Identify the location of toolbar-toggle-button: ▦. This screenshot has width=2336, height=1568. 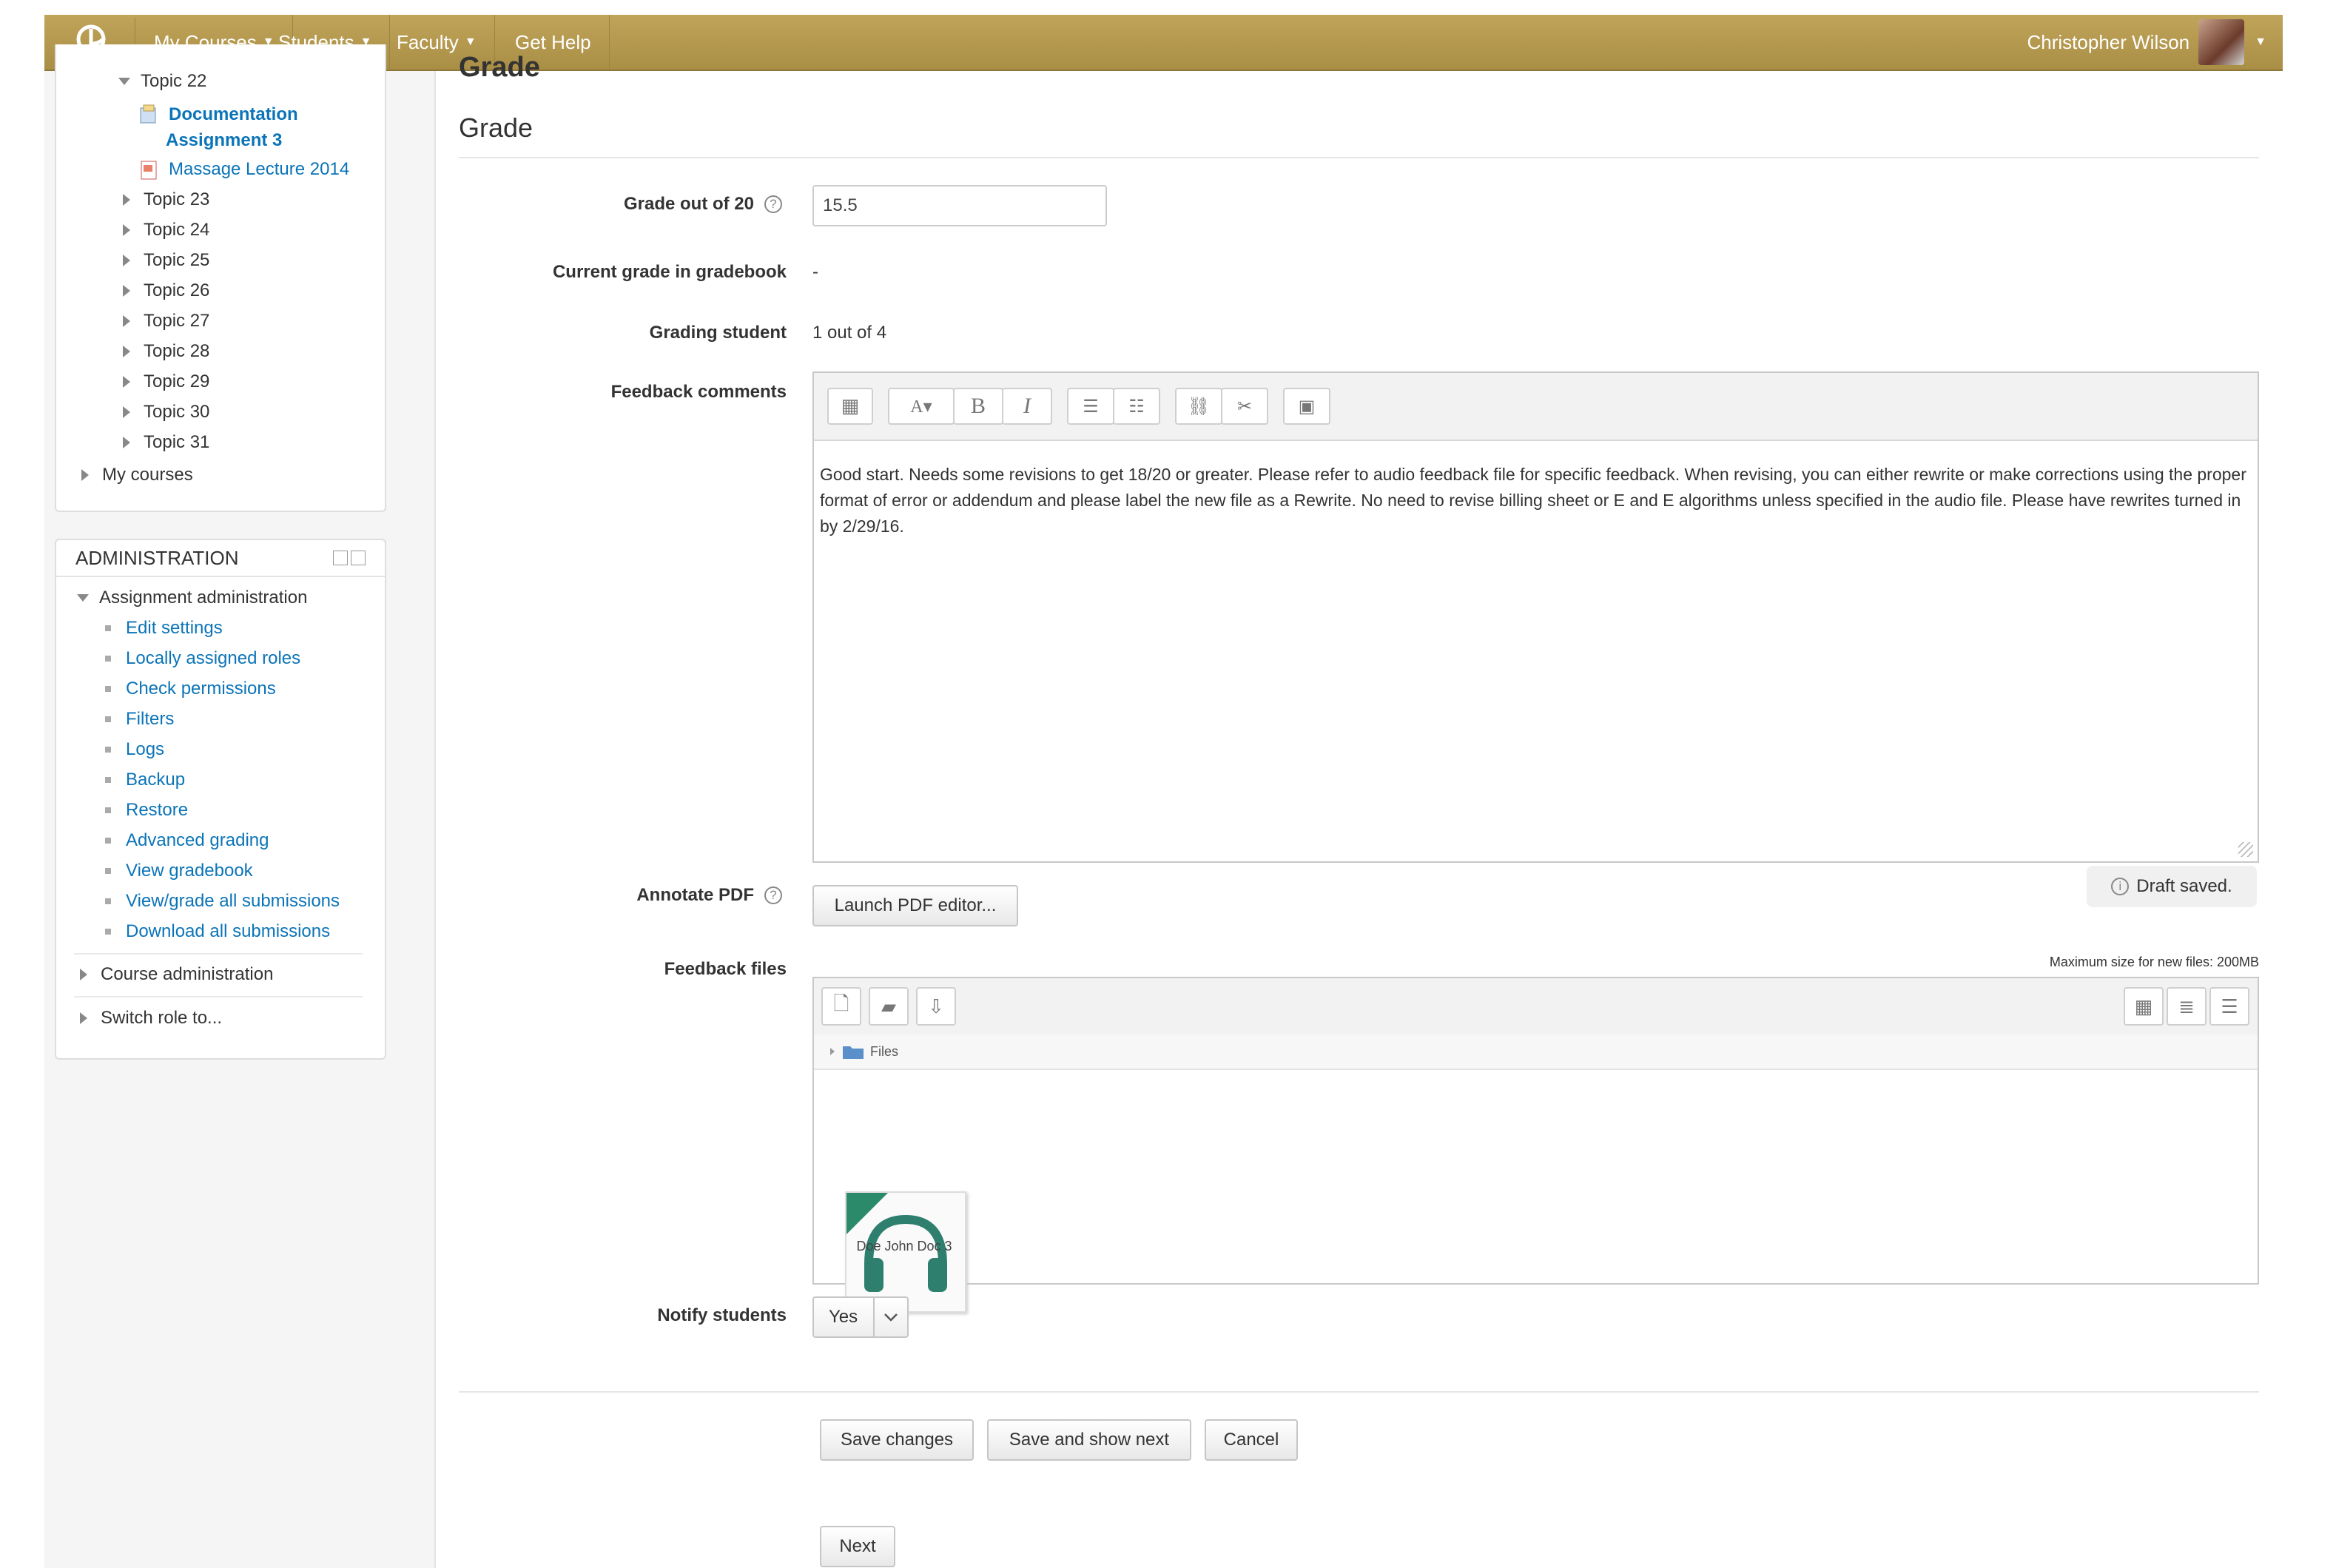
(850, 406).